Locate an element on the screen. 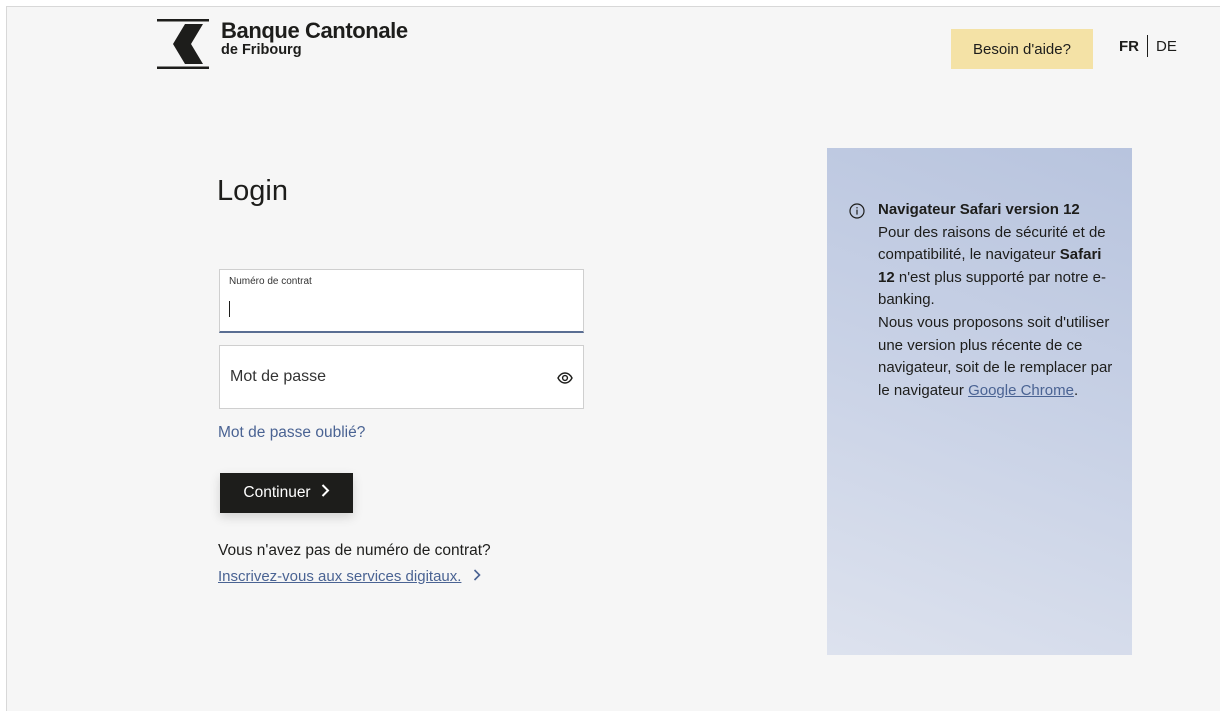  language-switcher: FR DE is located at coordinates (1148, 46).